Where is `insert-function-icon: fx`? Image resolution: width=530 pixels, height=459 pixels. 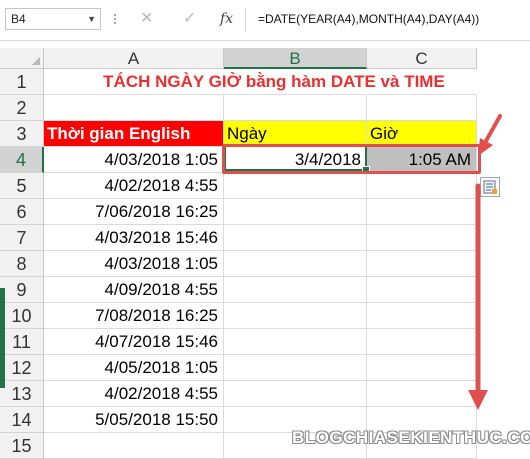
insert-function-icon: fx is located at coordinates (226, 19).